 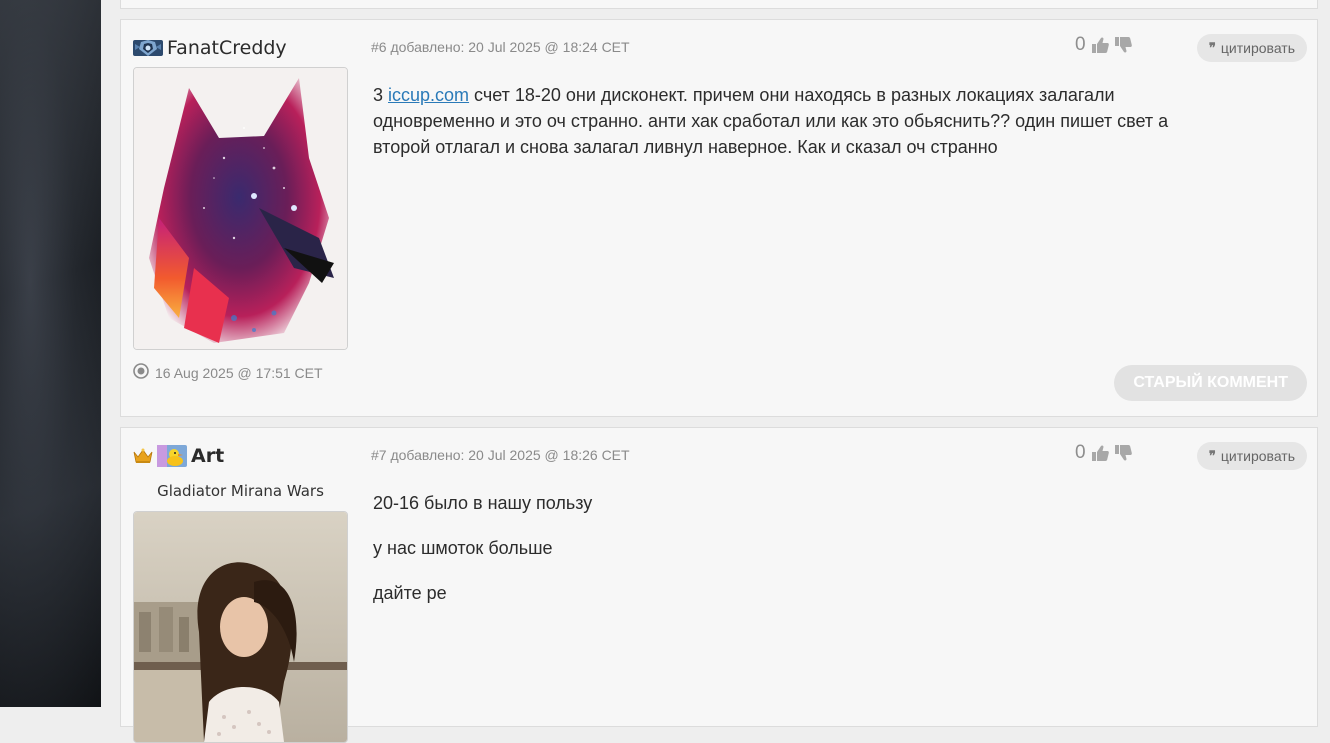 I want to click on post-meta: #7 добавлено: 20 Jul 2025 @ 18:26 CET, so click(x=500, y=455).